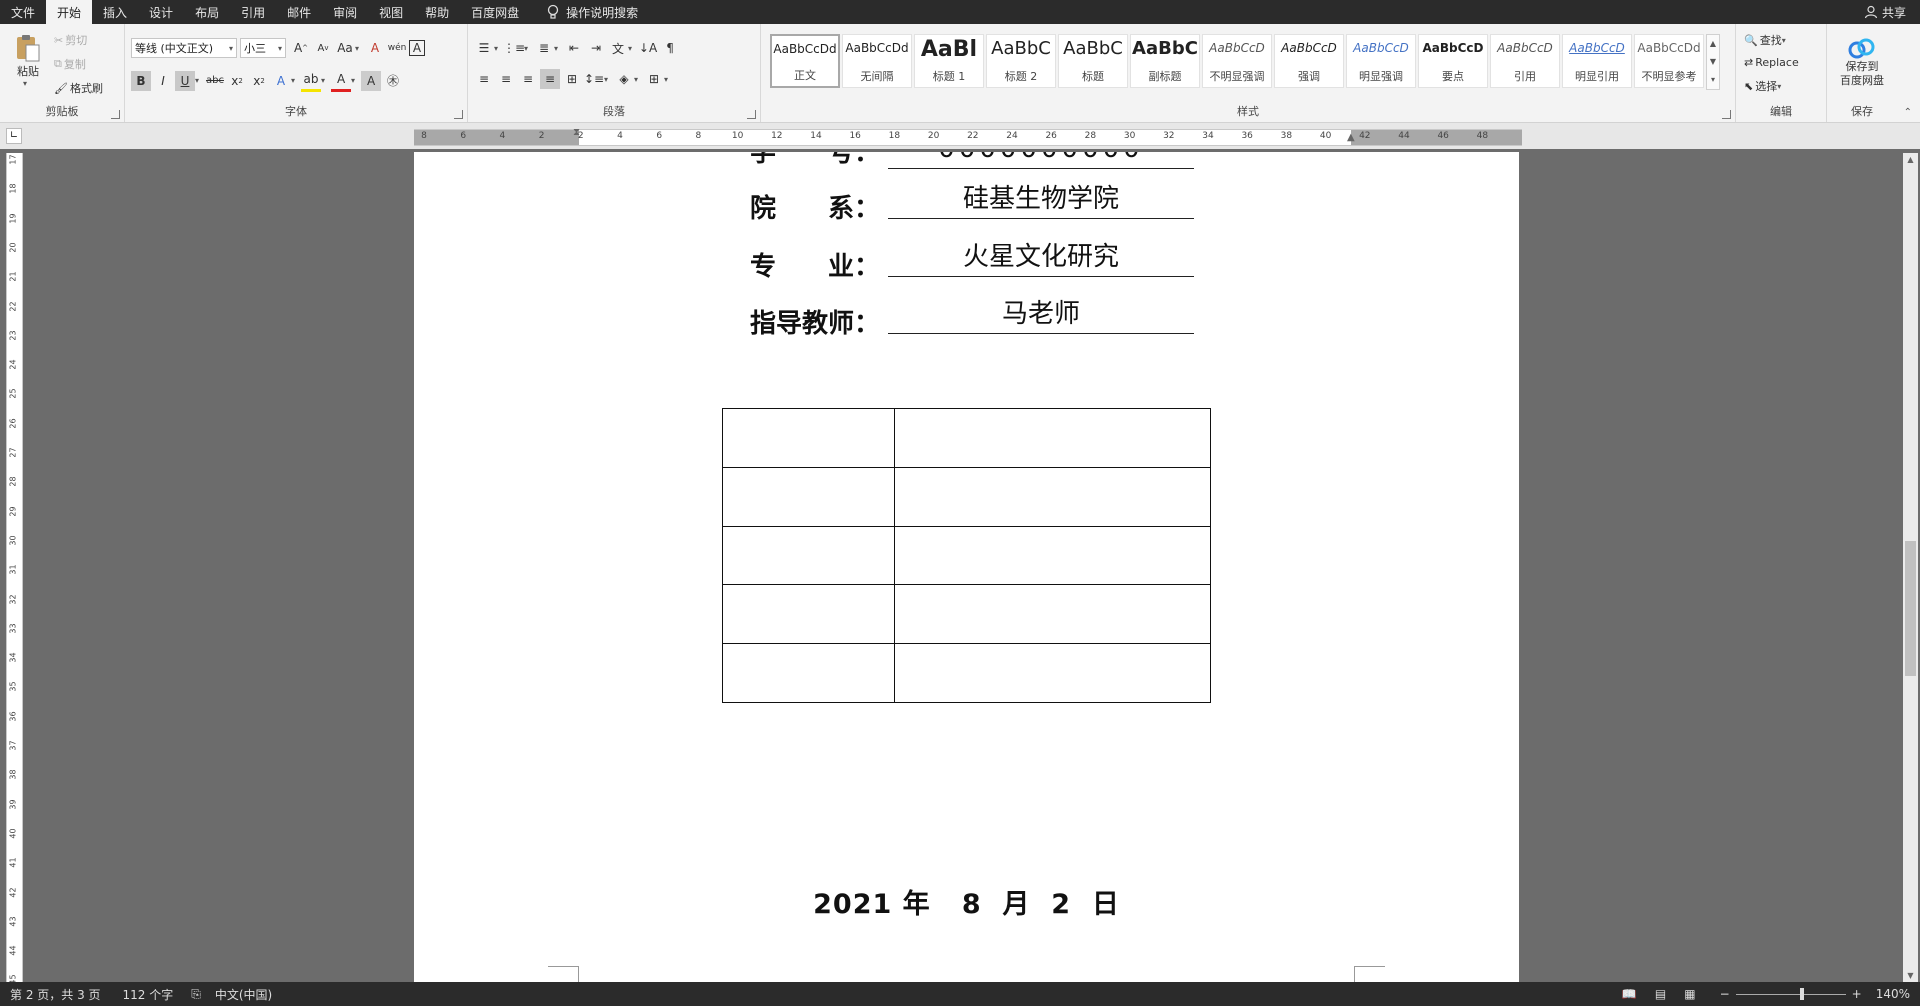 Image resolution: width=1920 pixels, height=1006 pixels. Describe the element at coordinates (1525, 61) in the screenshot. I see `style-item: AaBbCcD 引用` at that location.